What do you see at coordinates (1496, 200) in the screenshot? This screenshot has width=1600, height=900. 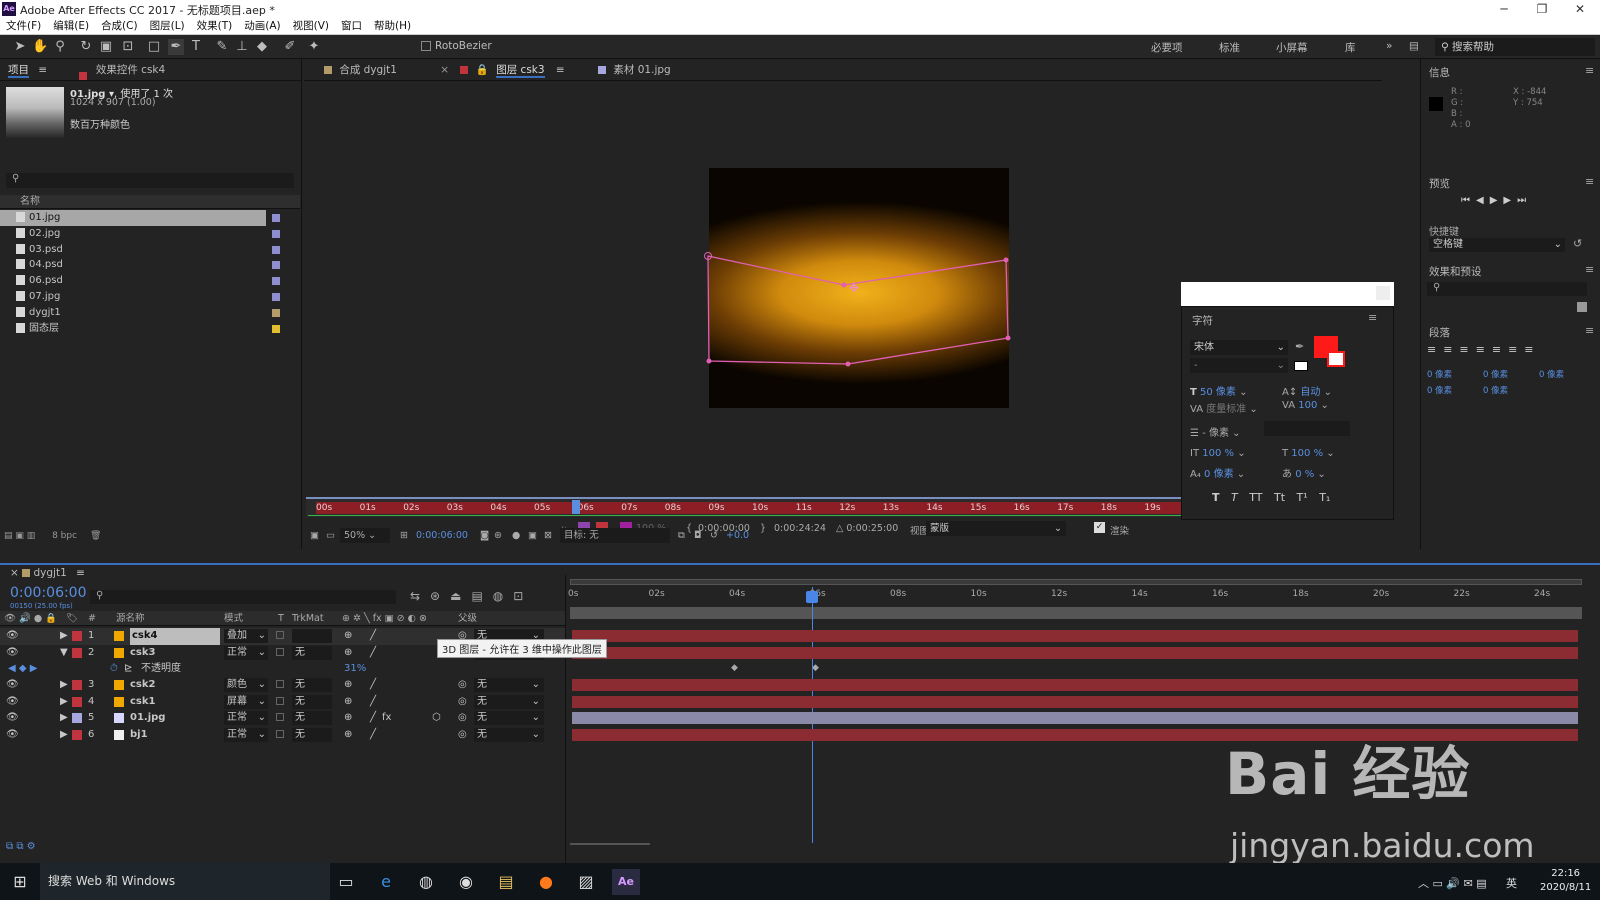 I see `playback-controls: ⏮◀▶▶⏭` at bounding box center [1496, 200].